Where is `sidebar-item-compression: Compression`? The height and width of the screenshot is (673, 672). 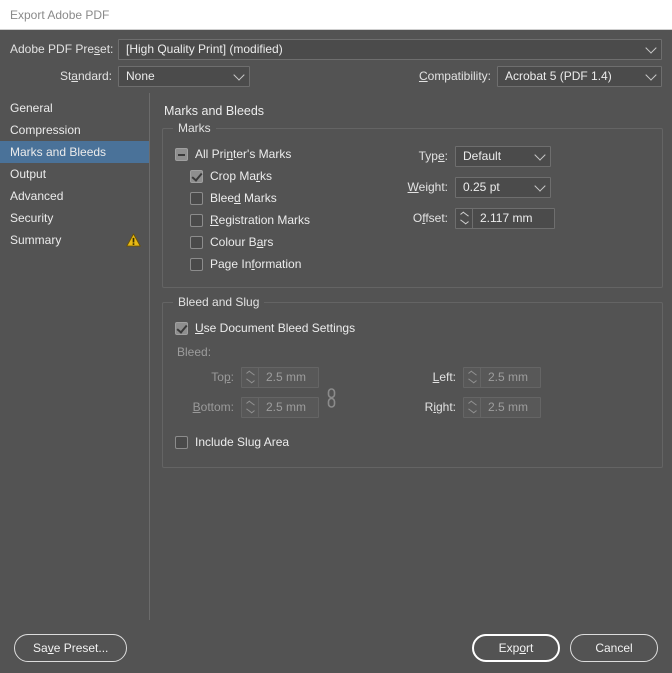 sidebar-item-compression: Compression is located at coordinates (74, 130).